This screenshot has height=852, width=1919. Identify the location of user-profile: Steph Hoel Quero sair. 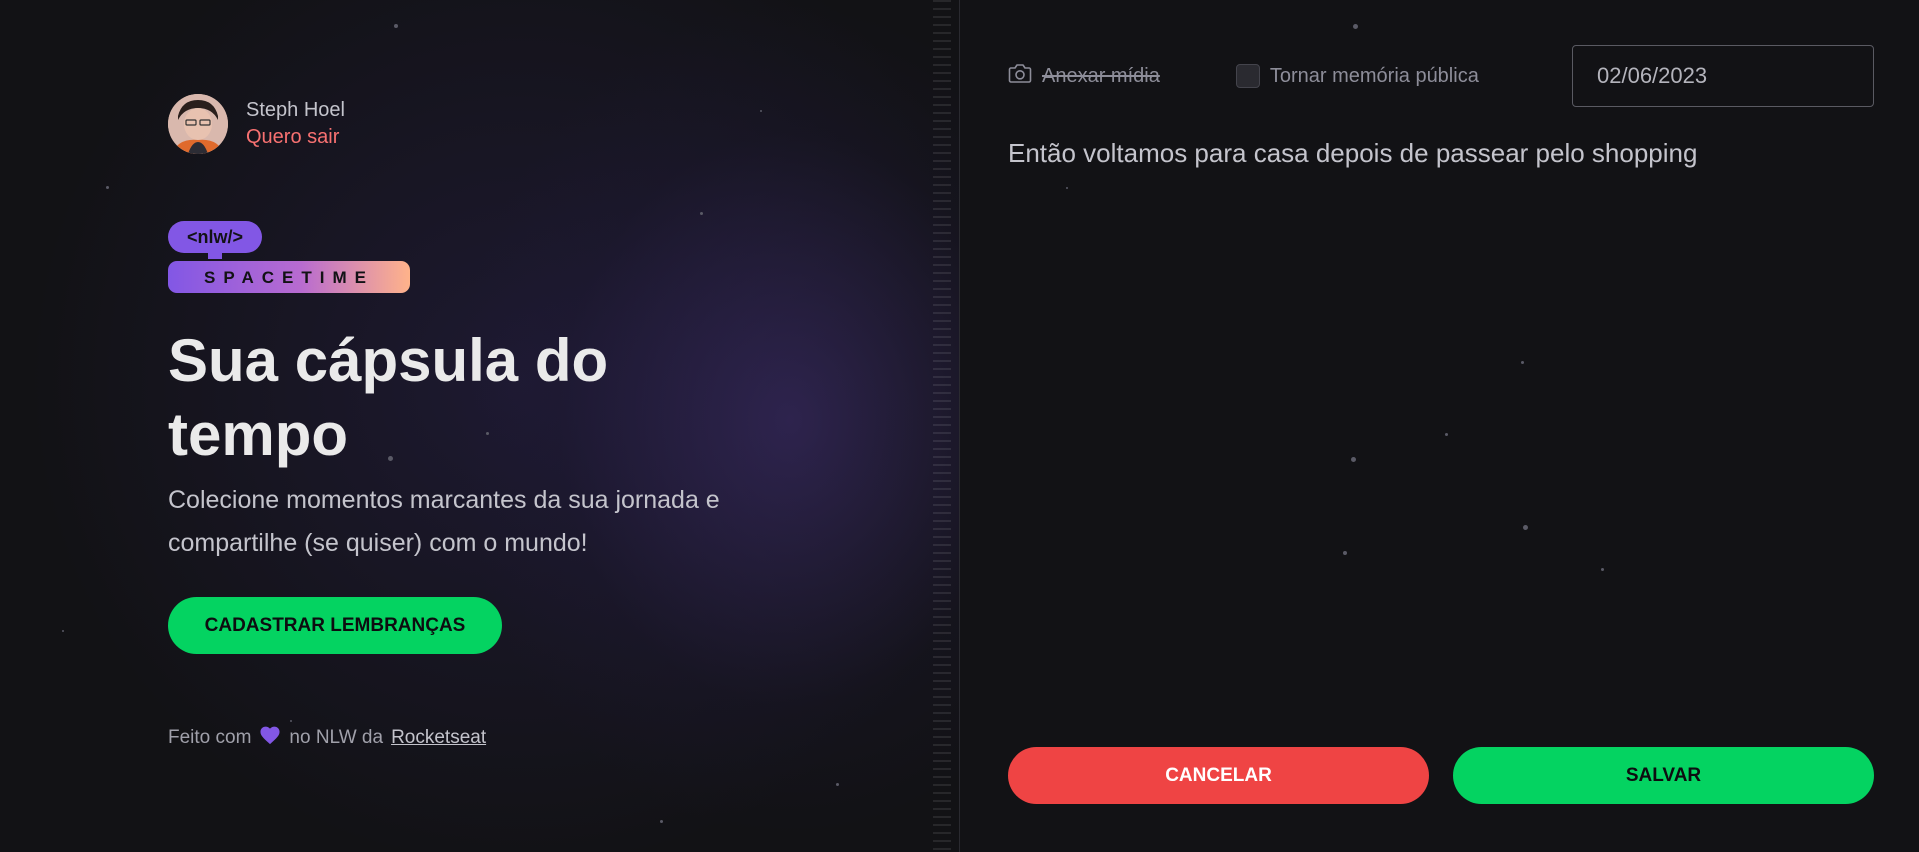
(256, 124).